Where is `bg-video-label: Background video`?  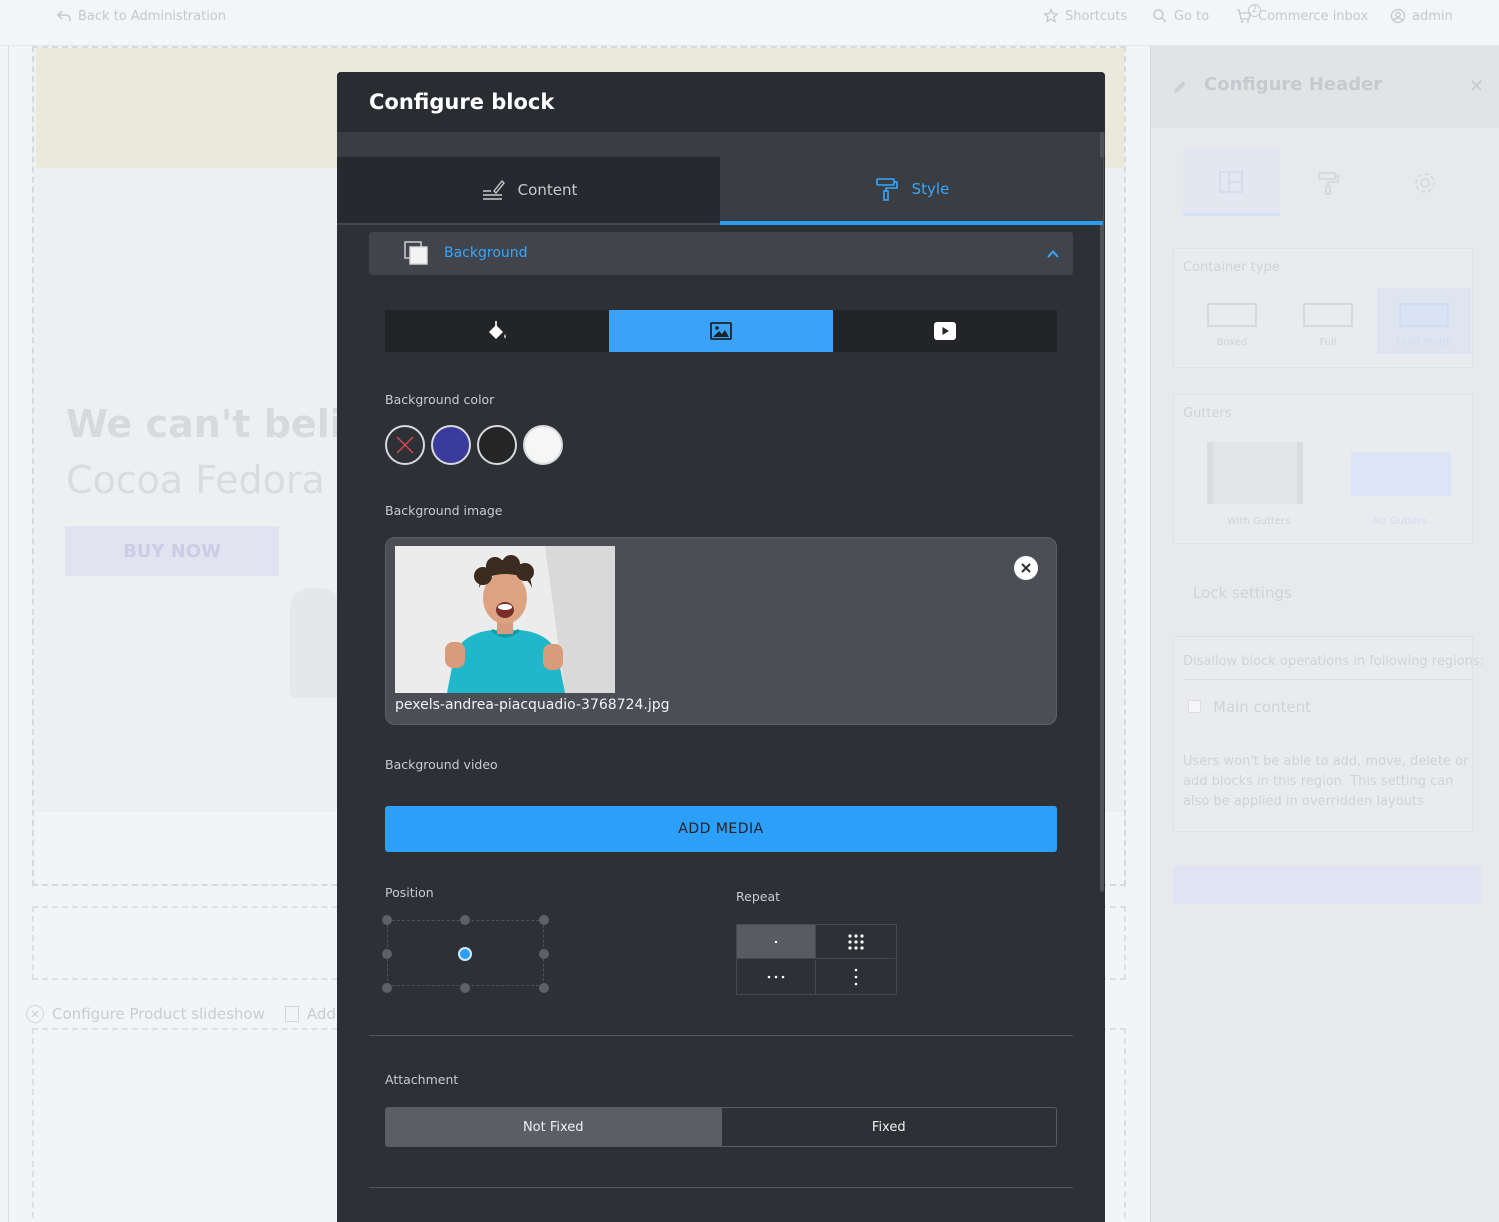
bg-video-label: Background video is located at coordinates (441, 764).